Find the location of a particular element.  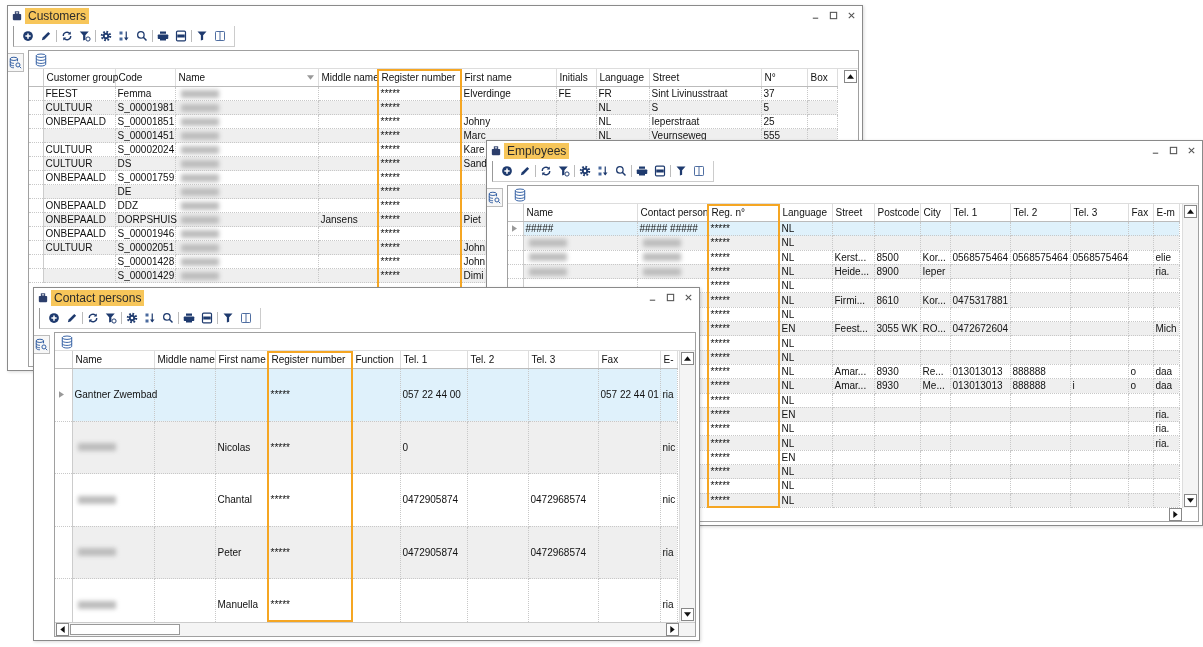

table-row: CULTUUR S_00001981 ***** NL S 5 is located at coordinates (433, 107).